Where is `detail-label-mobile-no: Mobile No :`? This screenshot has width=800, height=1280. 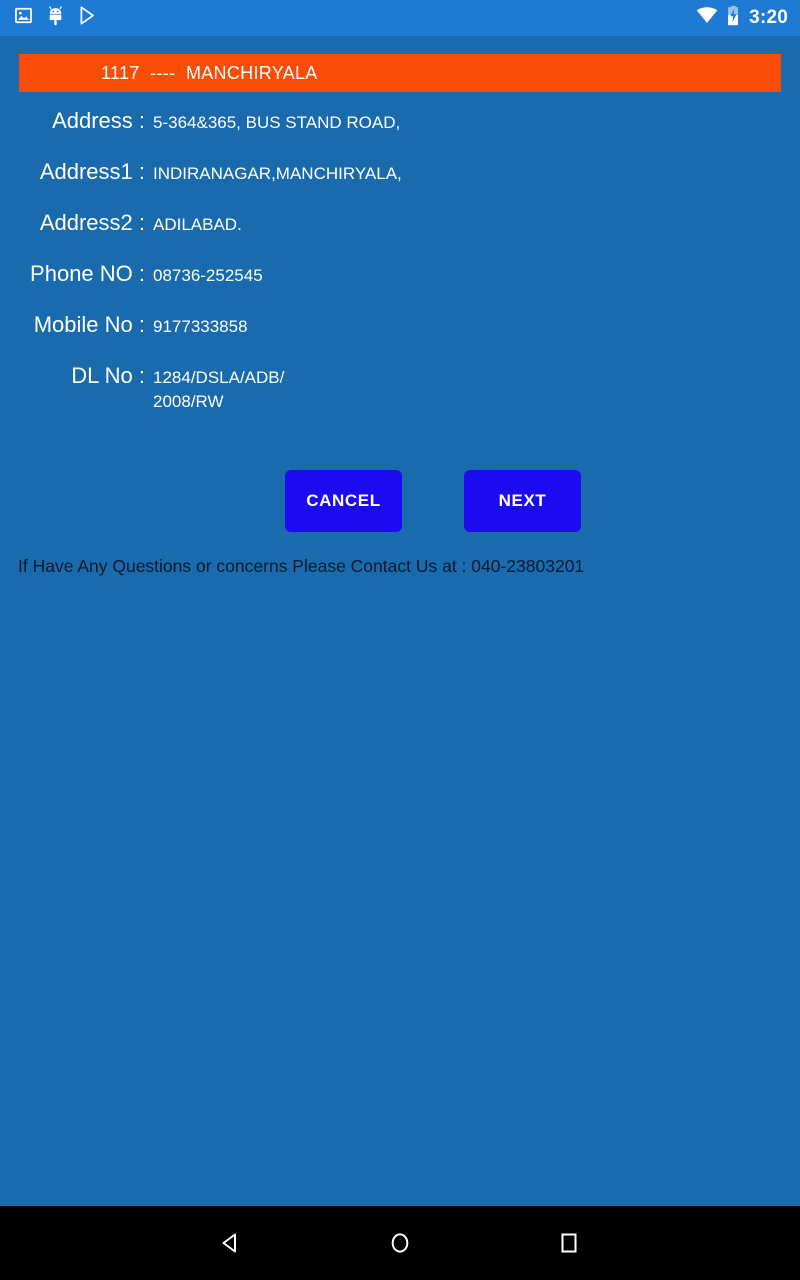 detail-label-mobile-no: Mobile No : is located at coordinates (89, 324).